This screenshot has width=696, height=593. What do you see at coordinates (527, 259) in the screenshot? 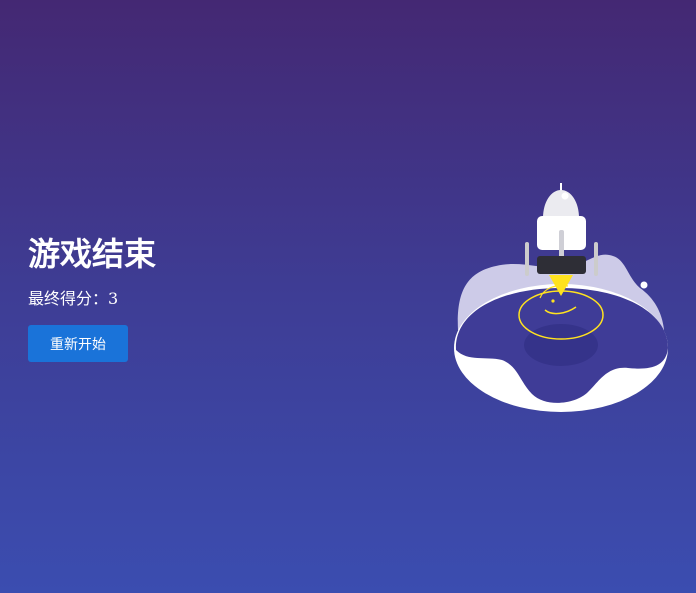
I see `rocket-leg-left` at bounding box center [527, 259].